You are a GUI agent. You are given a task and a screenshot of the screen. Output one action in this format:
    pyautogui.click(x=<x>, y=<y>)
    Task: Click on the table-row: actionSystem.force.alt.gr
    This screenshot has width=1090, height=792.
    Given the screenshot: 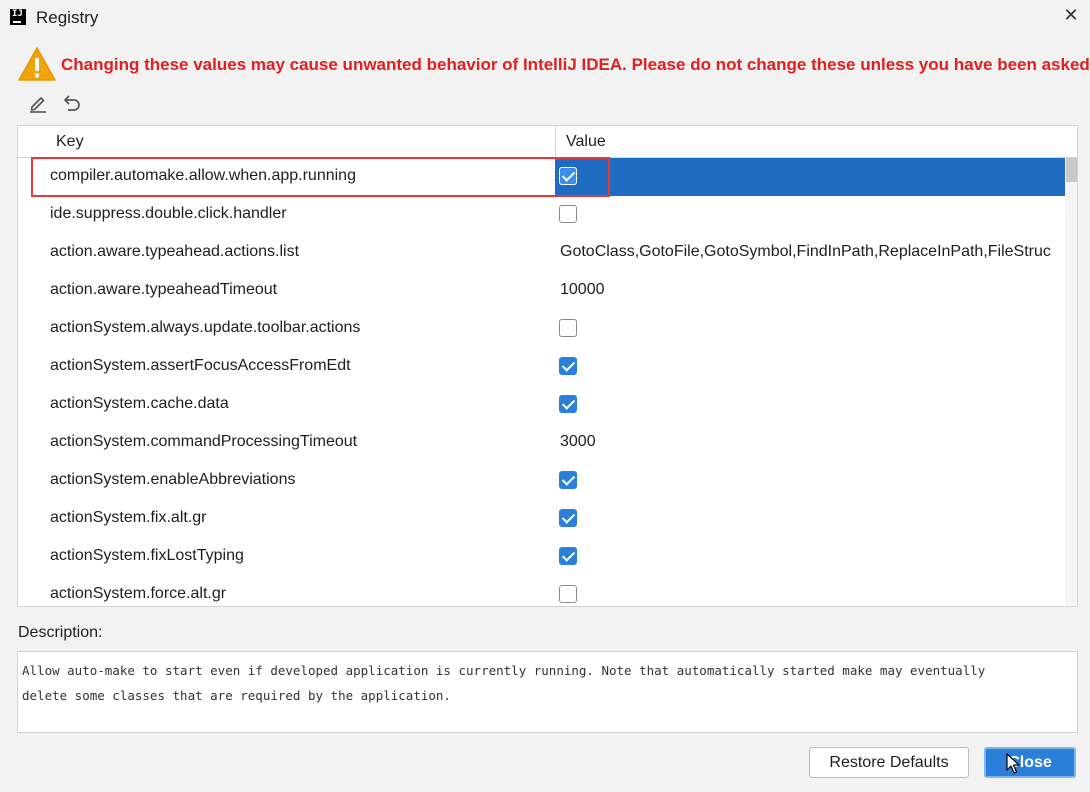 What is the action you would take?
    pyautogui.click(x=541, y=591)
    